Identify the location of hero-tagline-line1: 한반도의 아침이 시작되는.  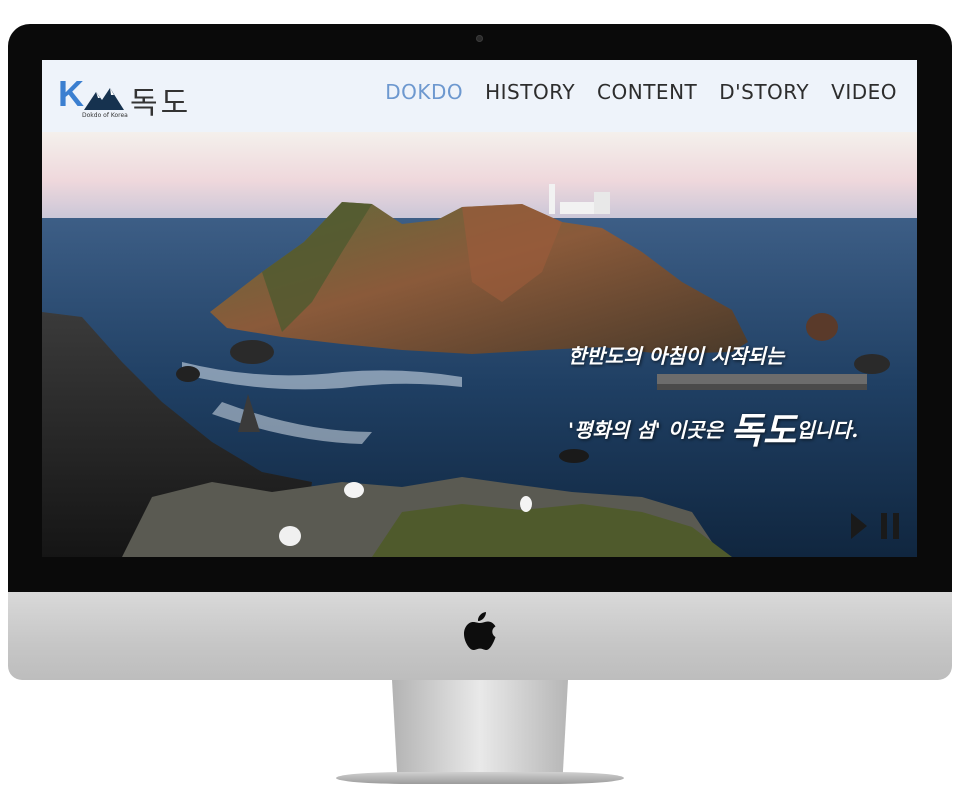
(676, 356).